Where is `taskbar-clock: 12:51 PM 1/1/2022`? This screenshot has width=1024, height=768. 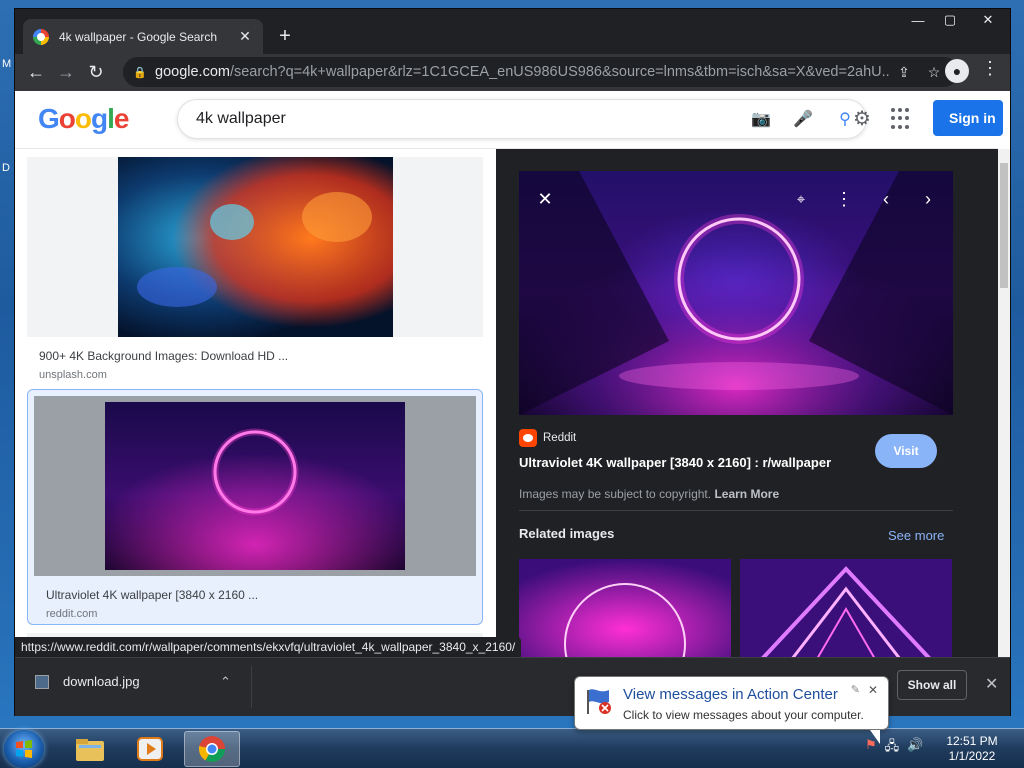
taskbar-clock: 12:51 PM 1/1/2022 is located at coordinates (972, 749).